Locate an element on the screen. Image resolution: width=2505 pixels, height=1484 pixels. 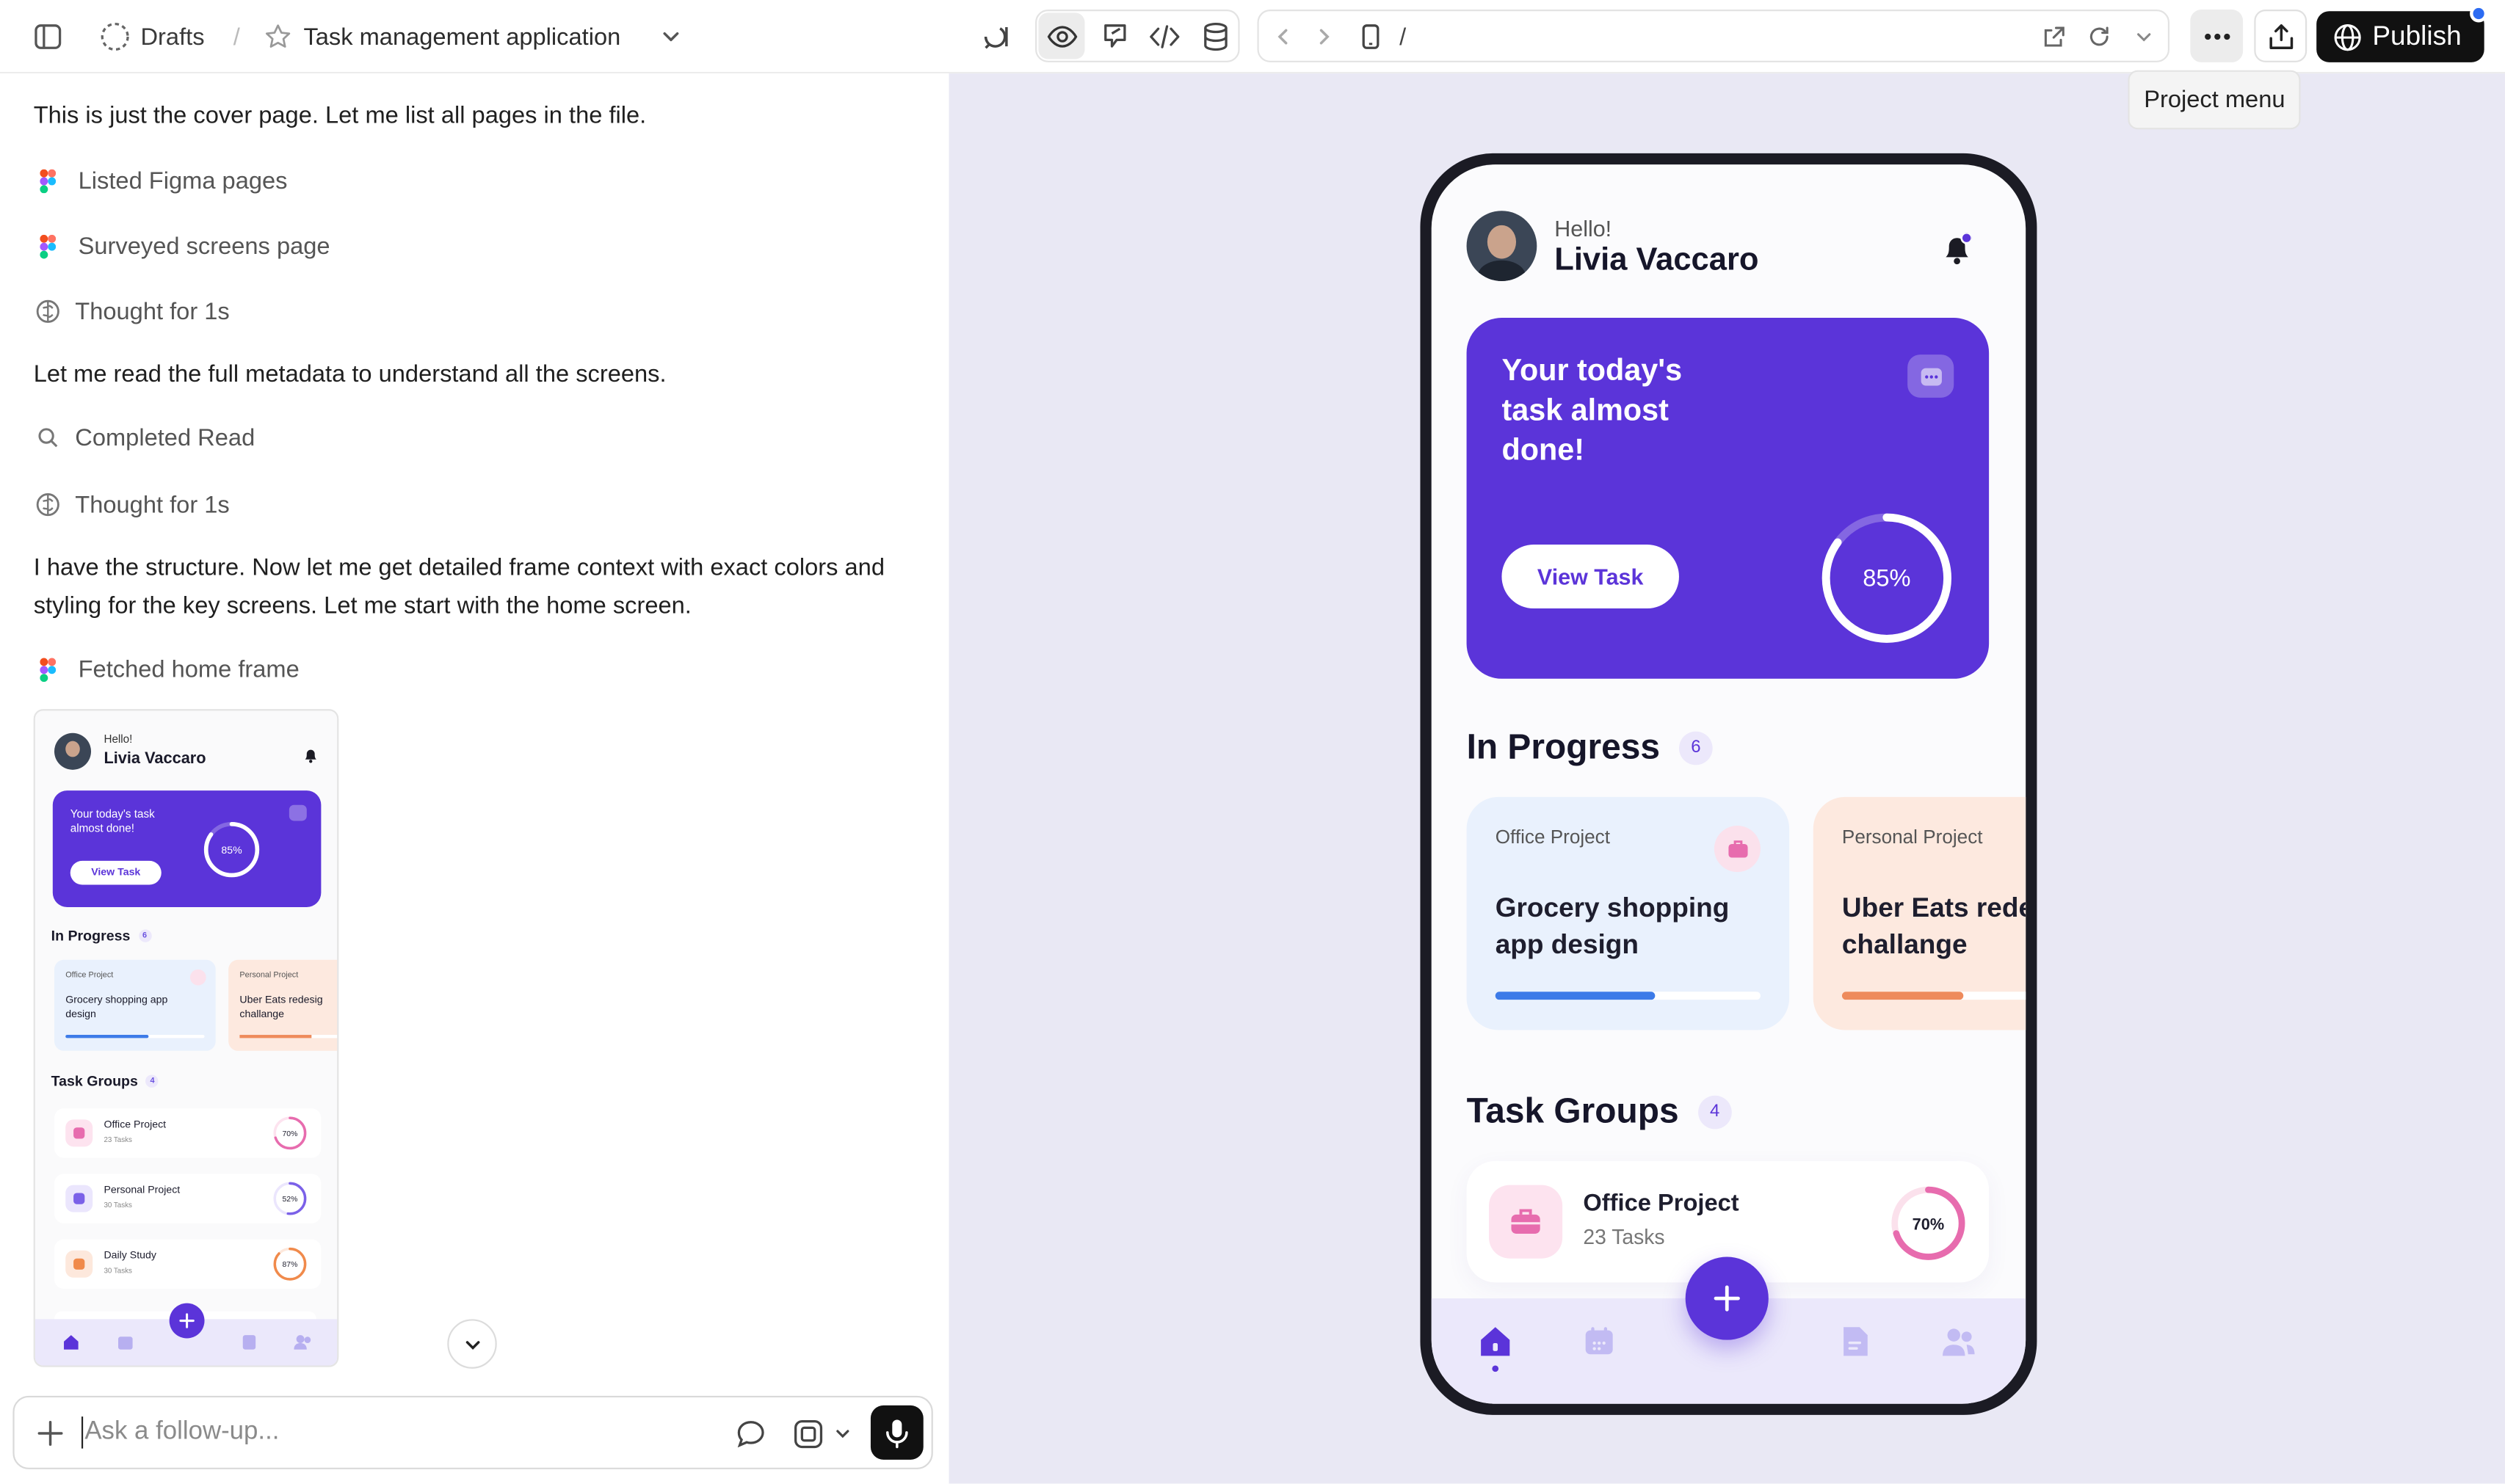
card-title: app design is located at coordinates (1567, 944).